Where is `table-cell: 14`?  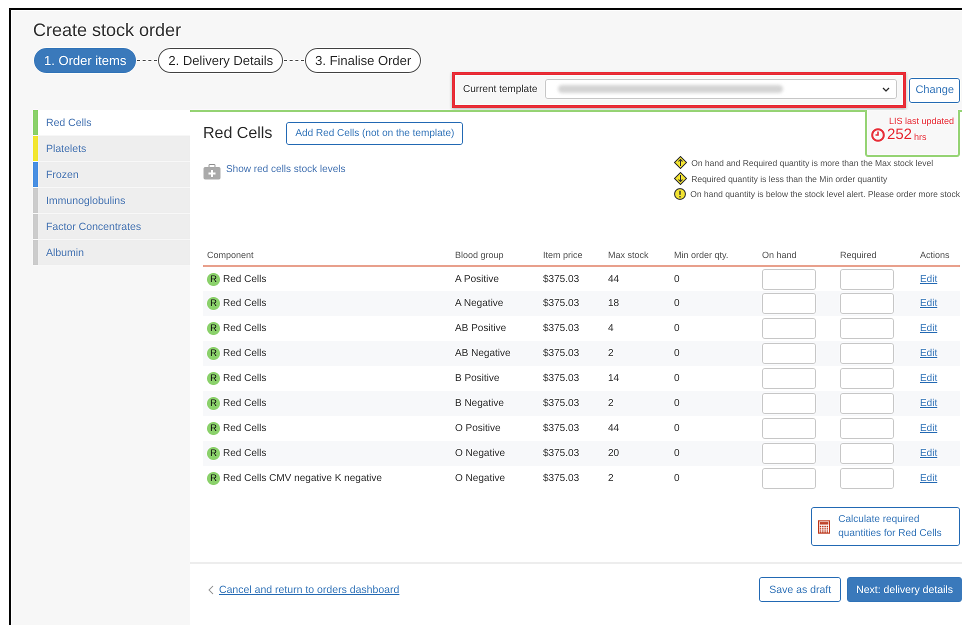 table-cell: 14 is located at coordinates (637, 378).